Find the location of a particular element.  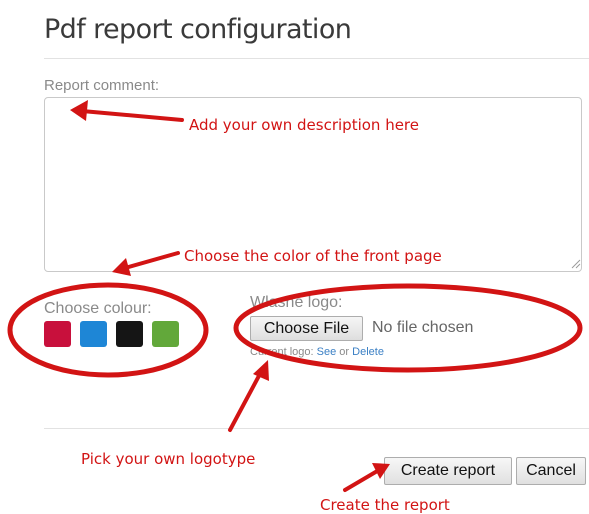

annotation-ellipse-logo is located at coordinates (408, 328).